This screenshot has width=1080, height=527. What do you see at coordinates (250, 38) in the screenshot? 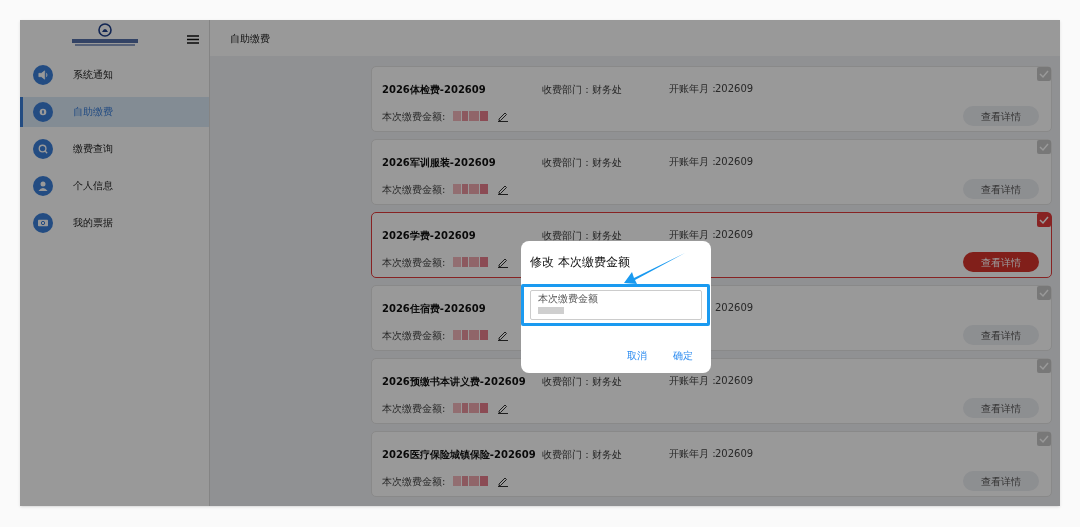
I see `page-title: 自助缴费` at bounding box center [250, 38].